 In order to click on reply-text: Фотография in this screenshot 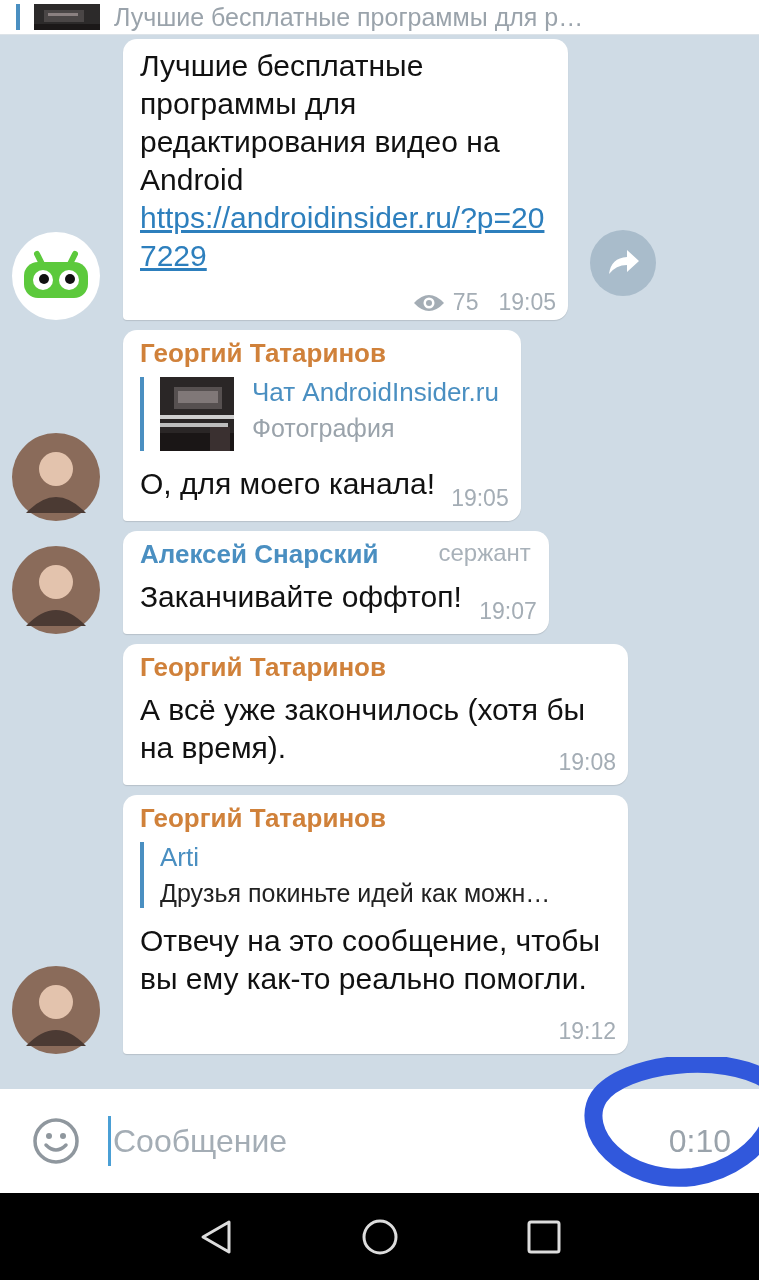, I will do `click(324, 428)`.